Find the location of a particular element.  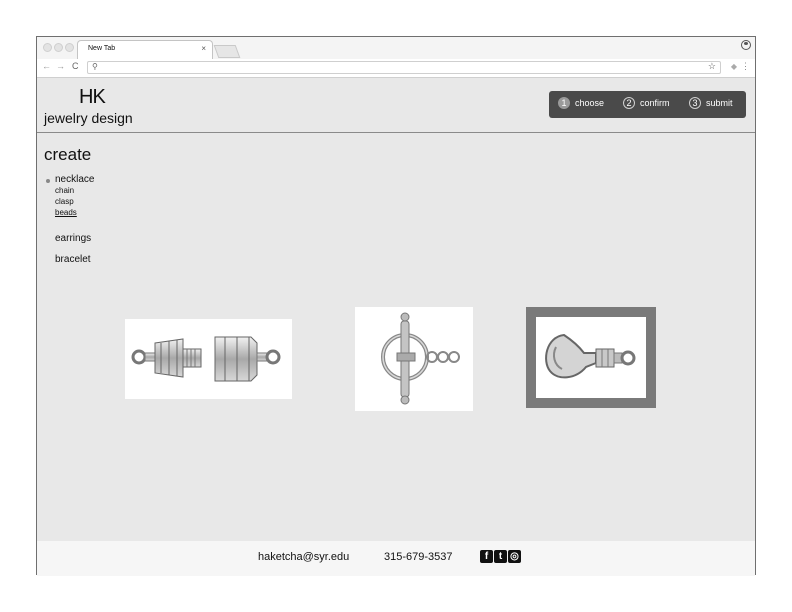

window-close-dot is located at coordinates (47, 47).